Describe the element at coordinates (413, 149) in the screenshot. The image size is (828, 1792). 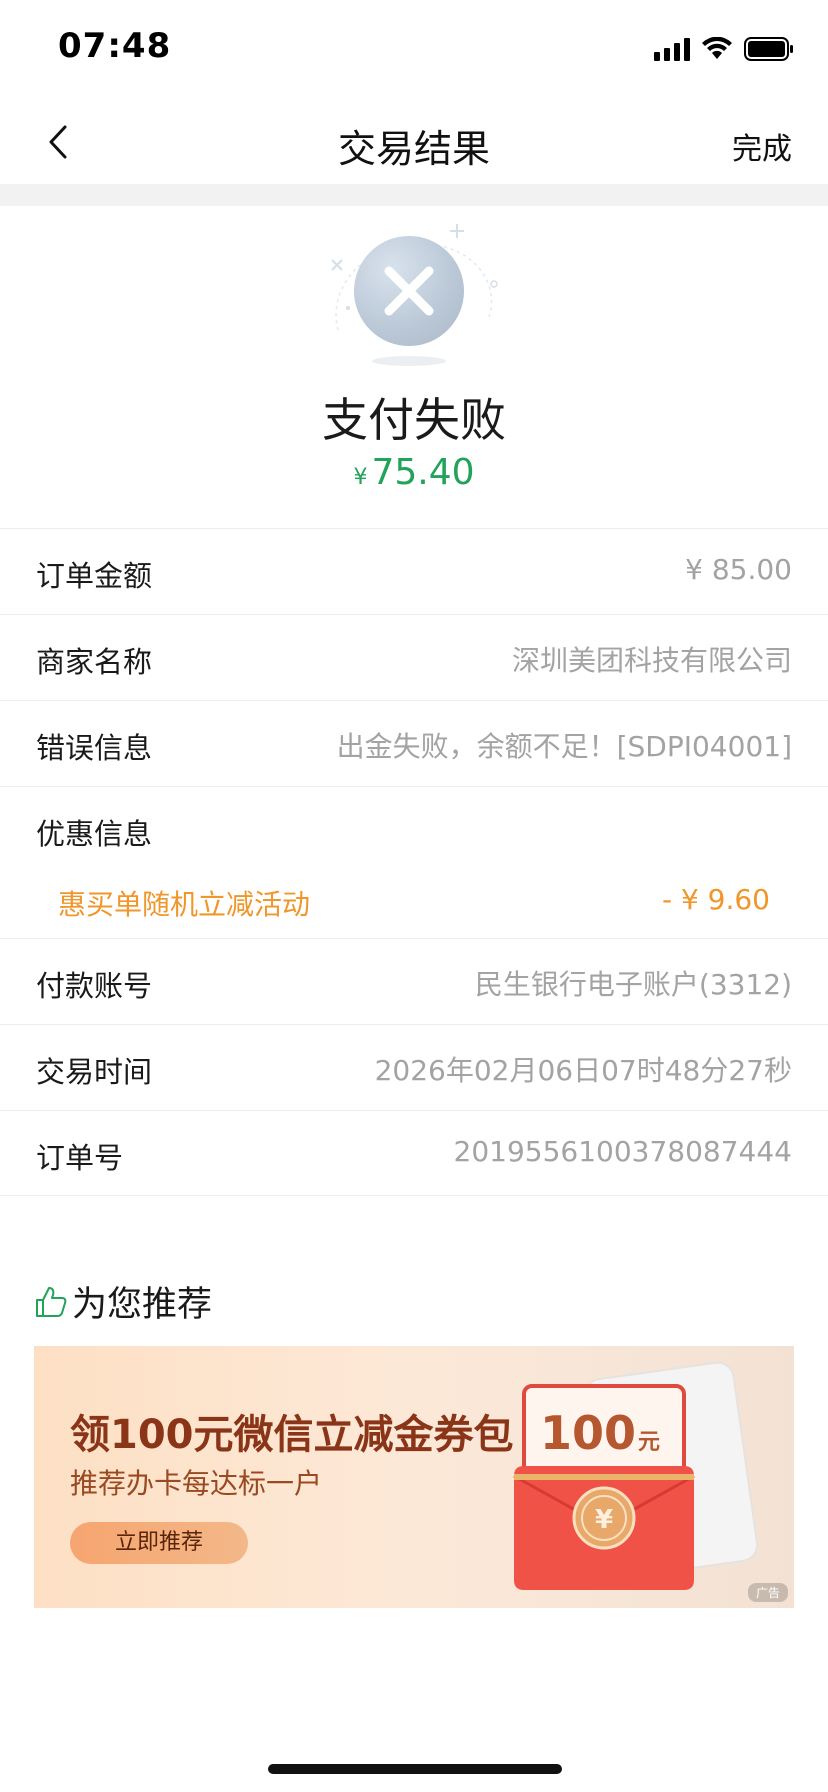
I see `page-title: 交易结果` at that location.